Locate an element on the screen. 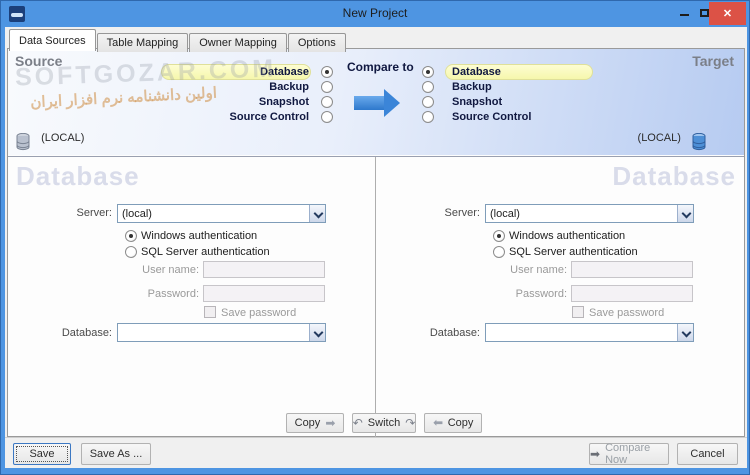  source-database-combobox is located at coordinates (221, 332).